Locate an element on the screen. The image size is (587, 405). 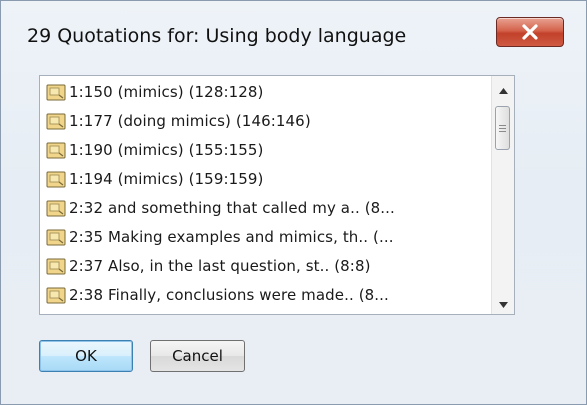
grip-icon is located at coordinates (502, 128).